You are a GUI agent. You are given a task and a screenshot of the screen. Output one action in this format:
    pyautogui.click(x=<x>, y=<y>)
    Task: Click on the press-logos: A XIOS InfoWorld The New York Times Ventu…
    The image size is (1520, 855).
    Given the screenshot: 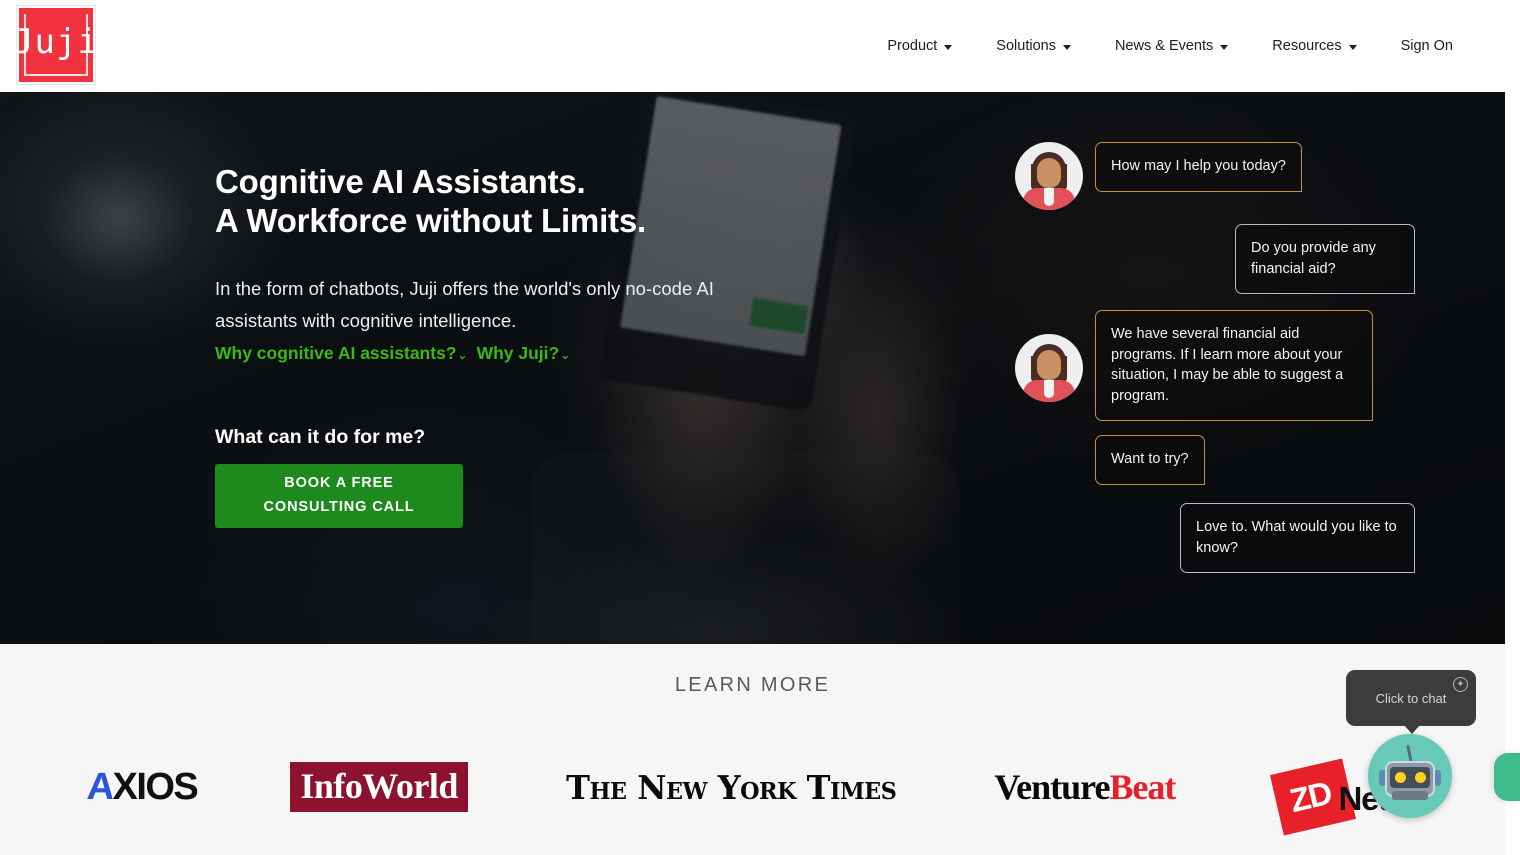 What is the action you would take?
    pyautogui.click(x=752, y=787)
    